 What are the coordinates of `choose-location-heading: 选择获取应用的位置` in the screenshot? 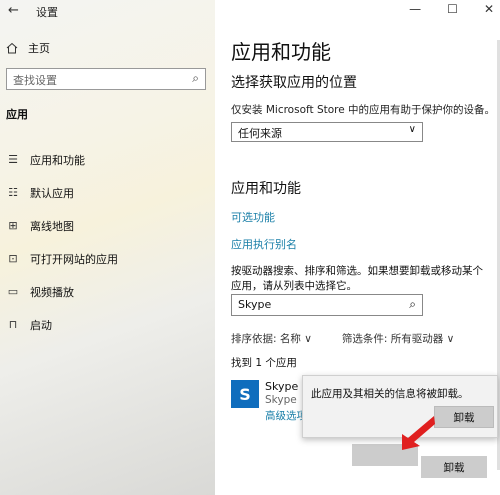 It's located at (294, 83).